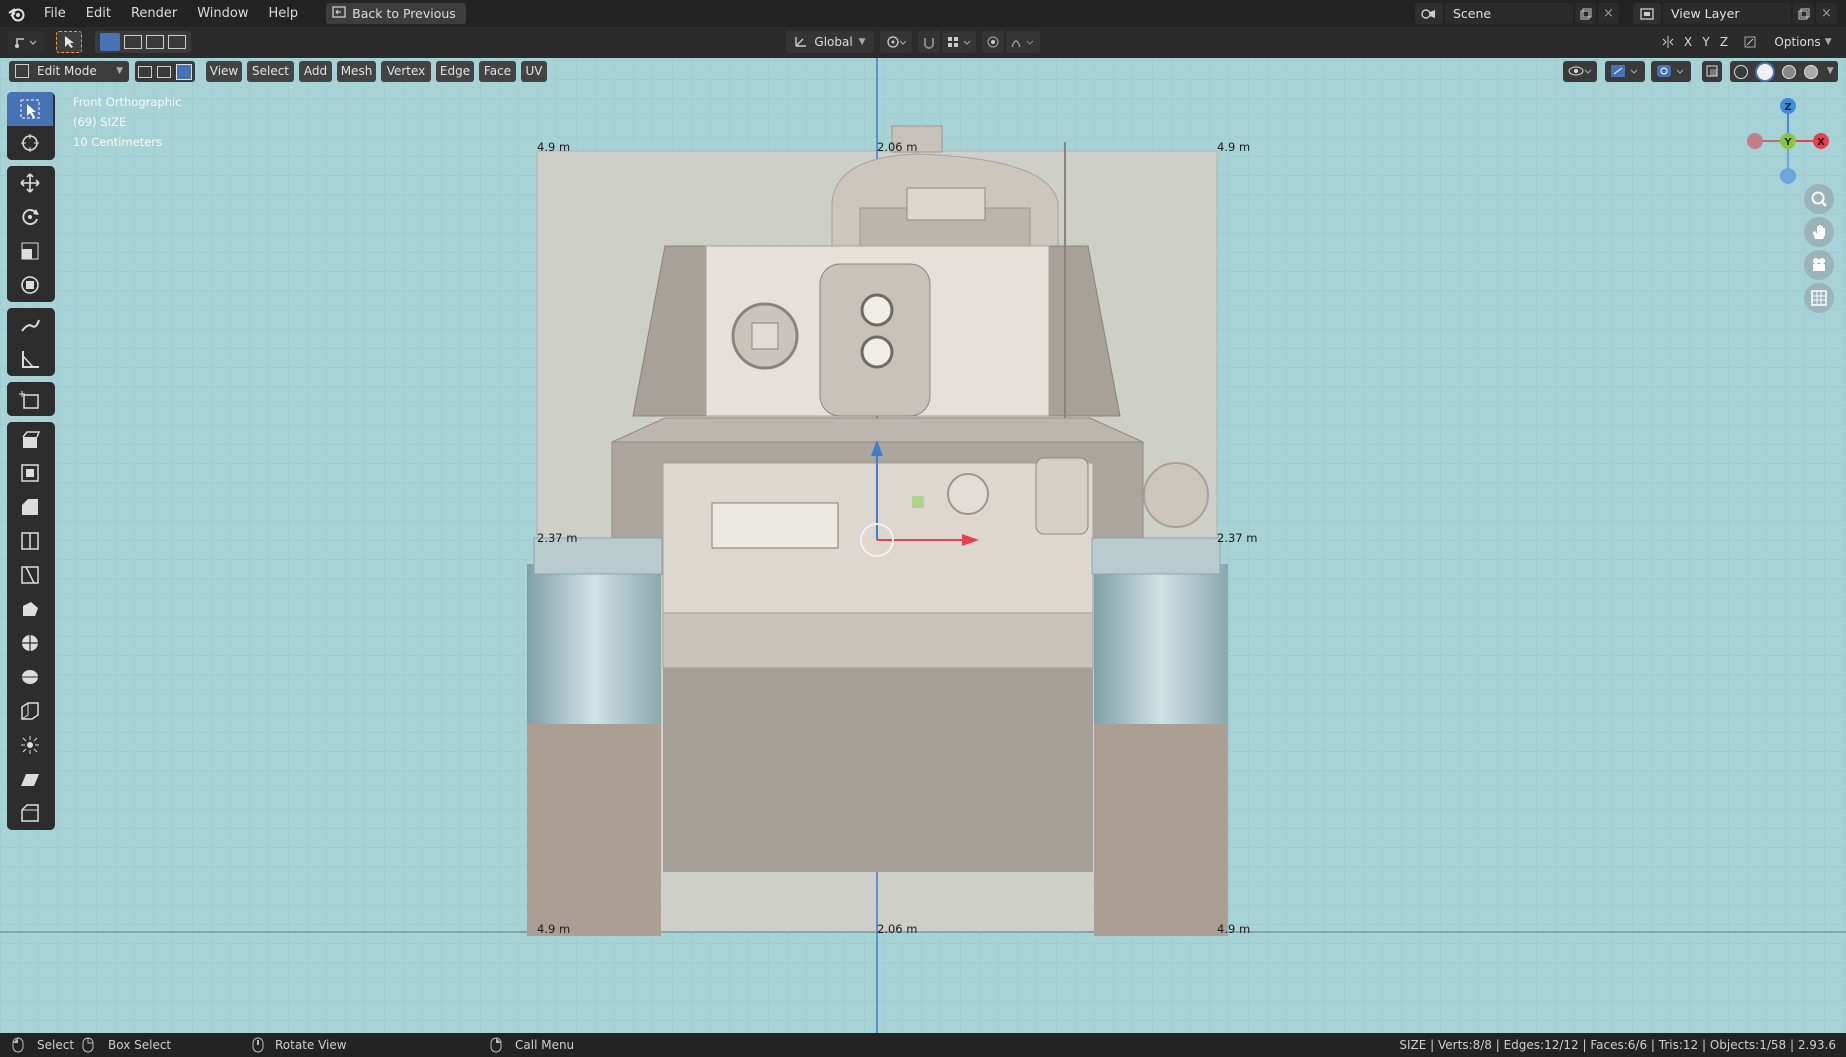 This screenshot has height=1057, width=1846. Describe the element at coordinates (1788, 176) in the screenshot. I see `gizmo-neg-z-axis` at that location.